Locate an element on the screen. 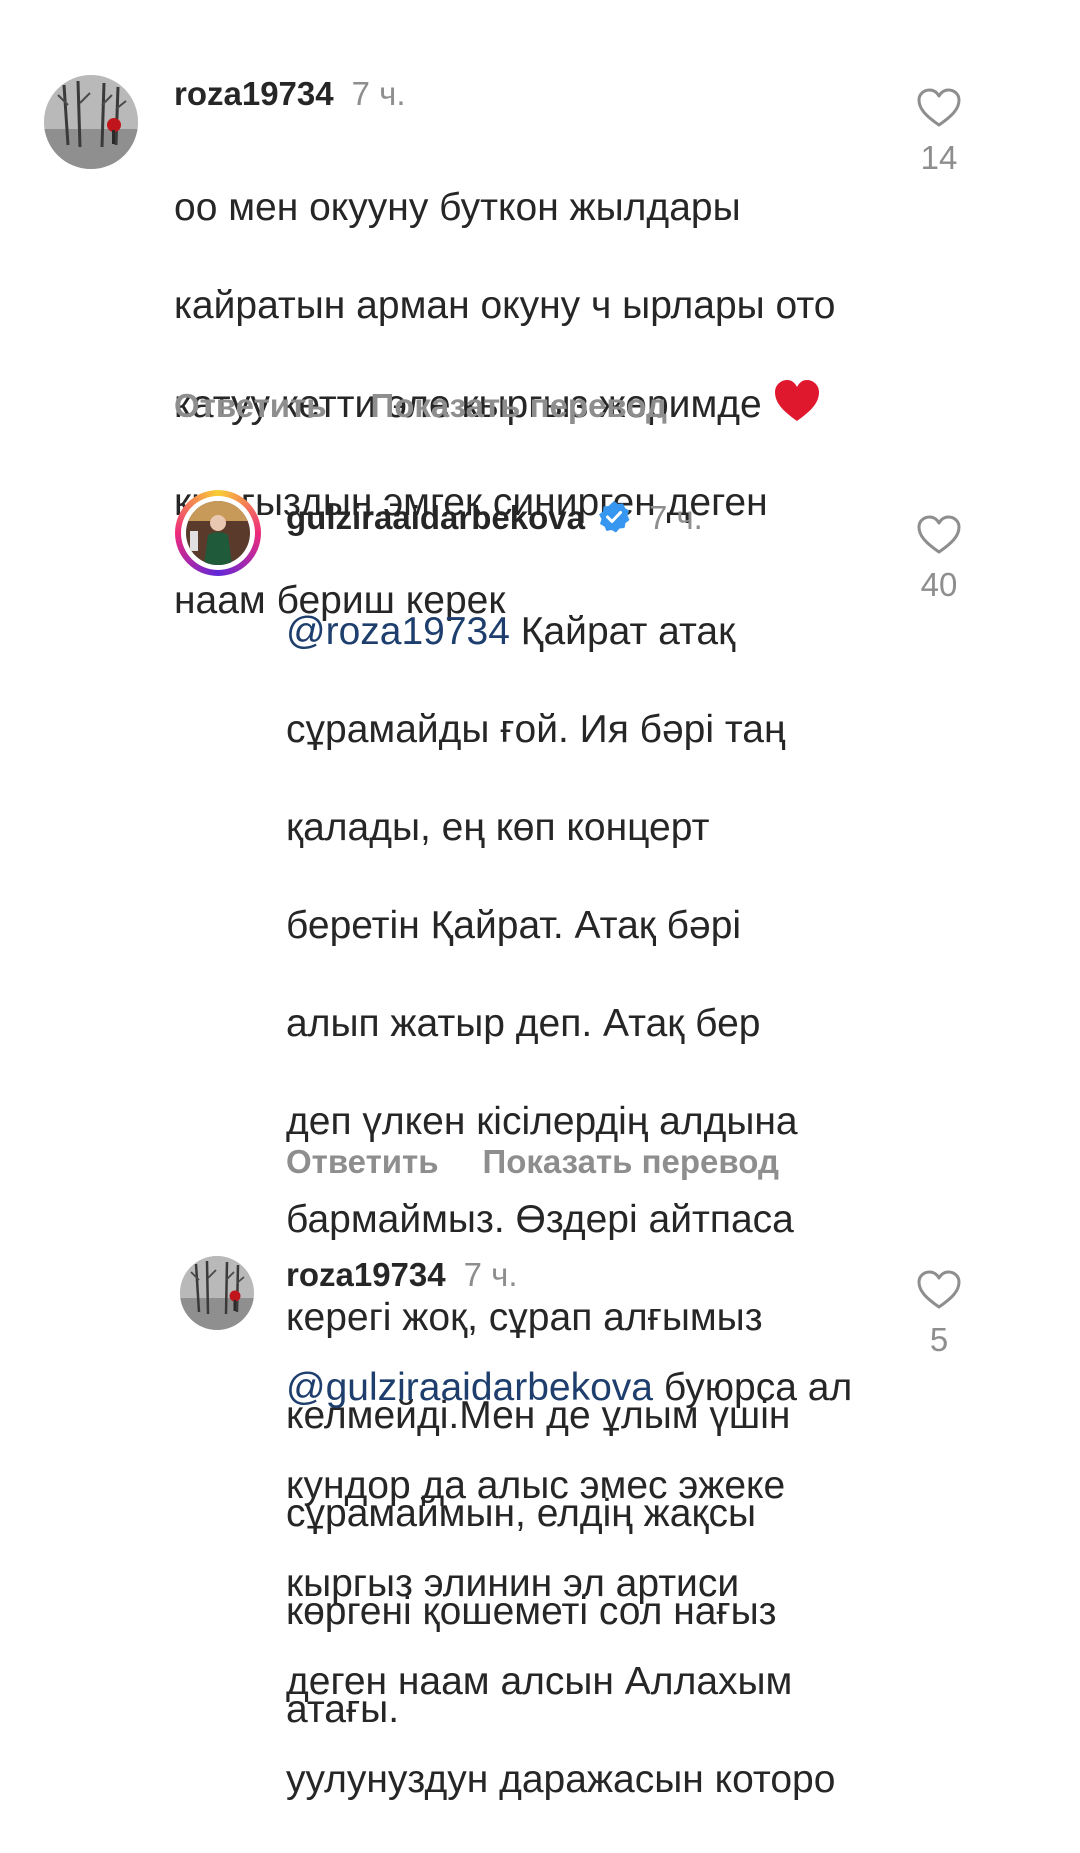 Image resolution: width=1080 pixels, height=1853 pixels. like-count: 40 is located at coordinates (939, 584).